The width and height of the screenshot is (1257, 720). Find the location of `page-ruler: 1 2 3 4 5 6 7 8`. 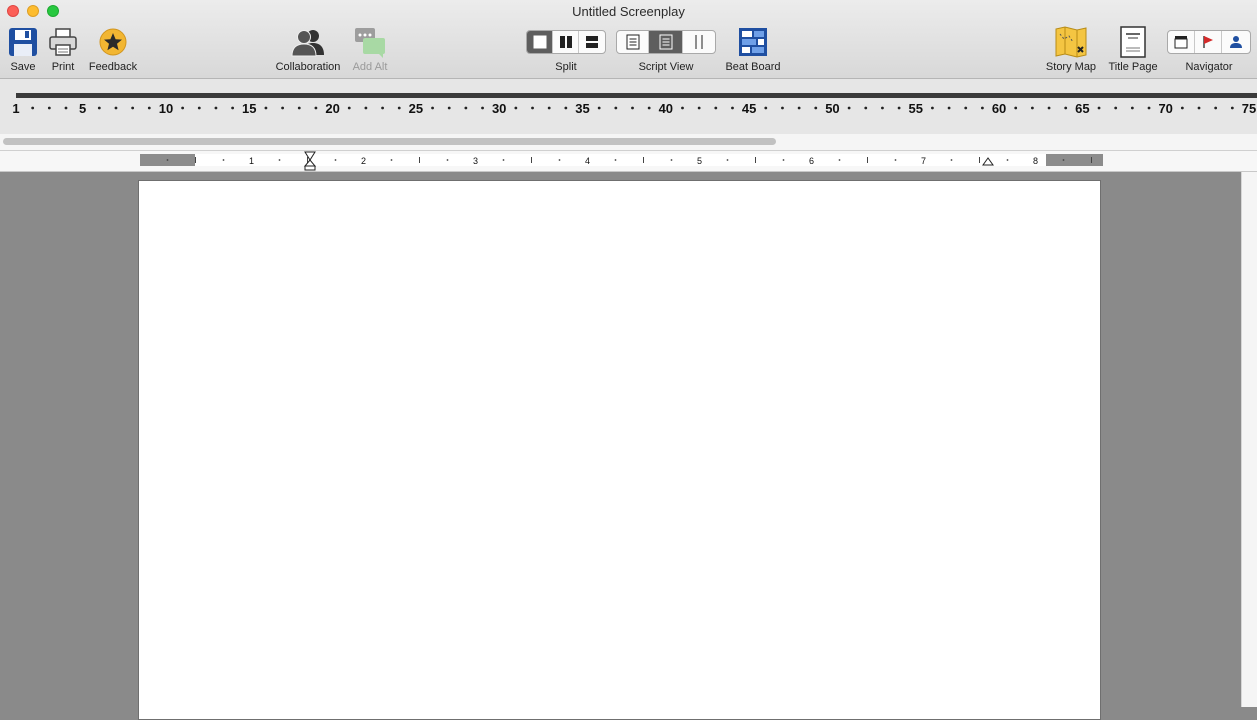

page-ruler: 1 2 3 4 5 6 7 8 is located at coordinates (628, 161).